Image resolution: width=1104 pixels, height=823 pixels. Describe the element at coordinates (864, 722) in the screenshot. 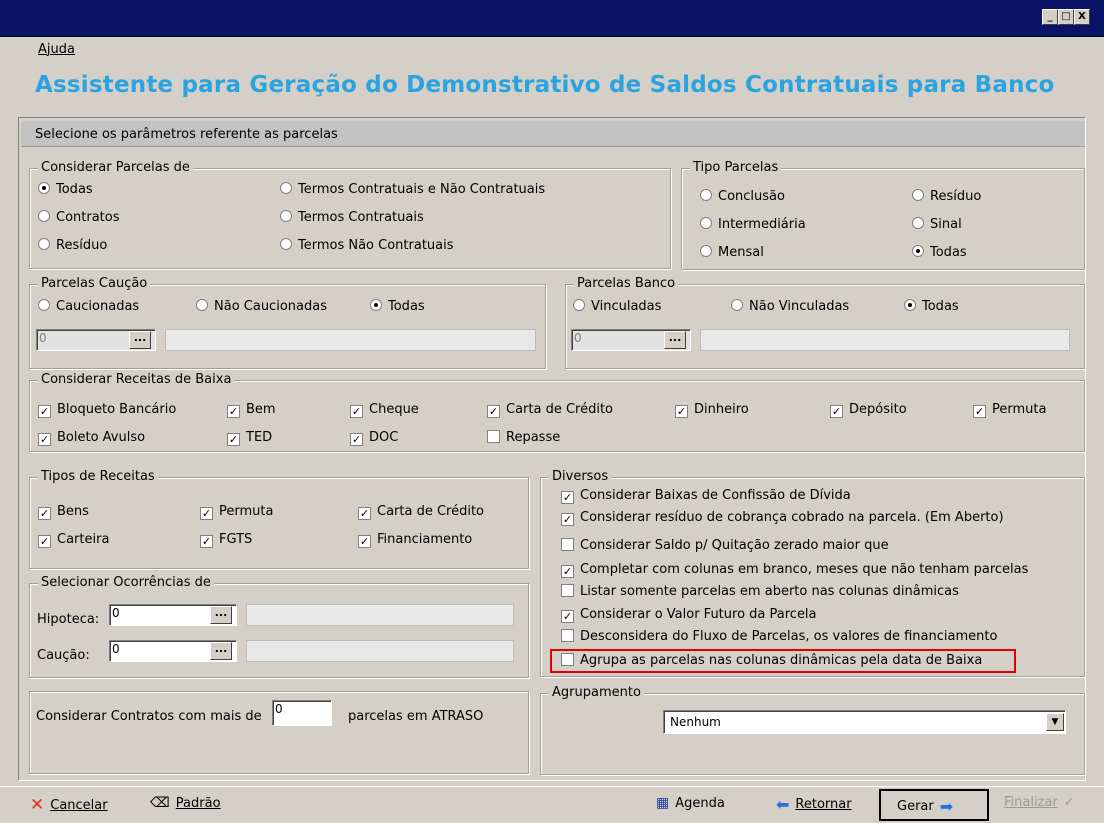

I see `agrupamento-select: Nenhum` at that location.